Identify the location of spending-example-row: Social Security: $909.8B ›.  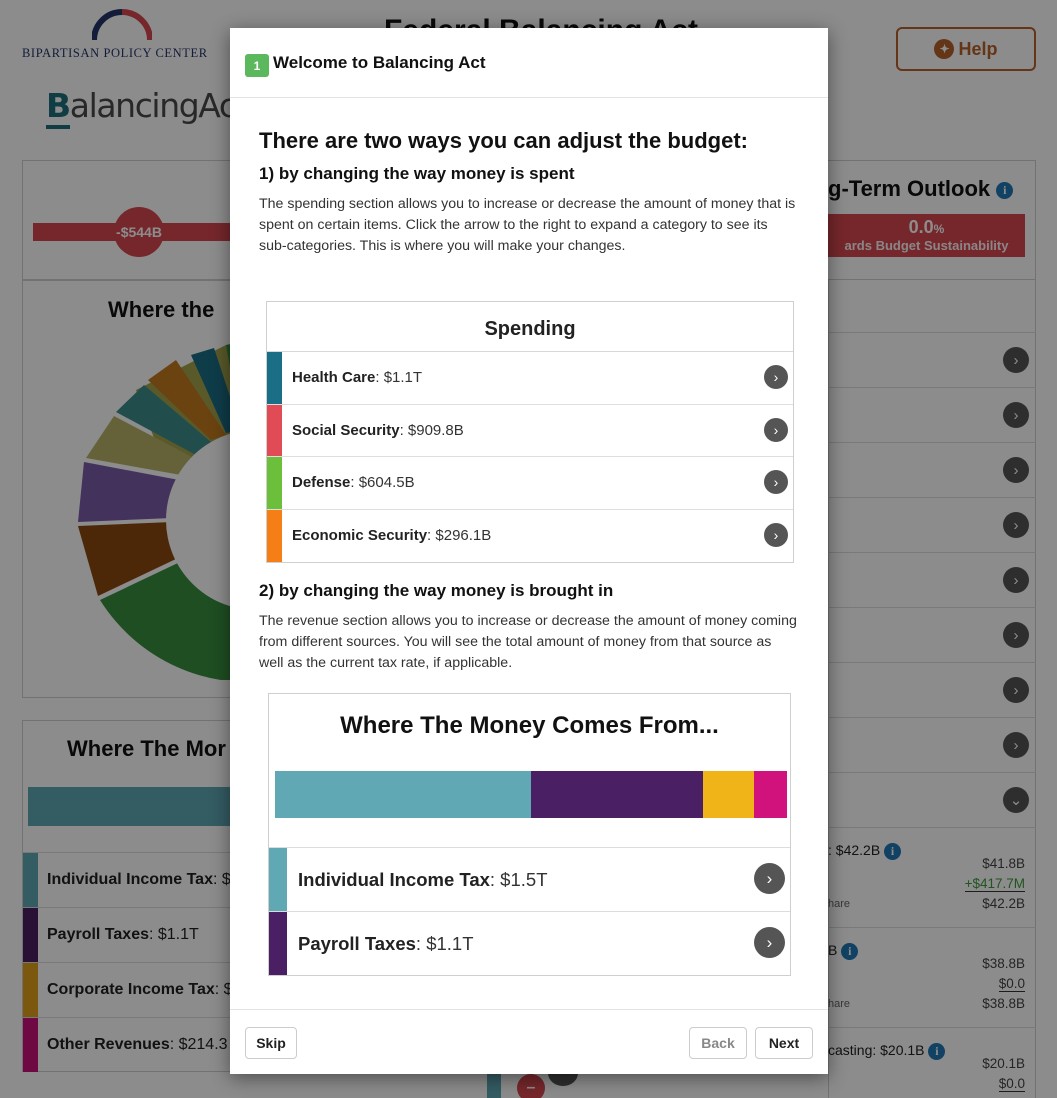
(530, 430).